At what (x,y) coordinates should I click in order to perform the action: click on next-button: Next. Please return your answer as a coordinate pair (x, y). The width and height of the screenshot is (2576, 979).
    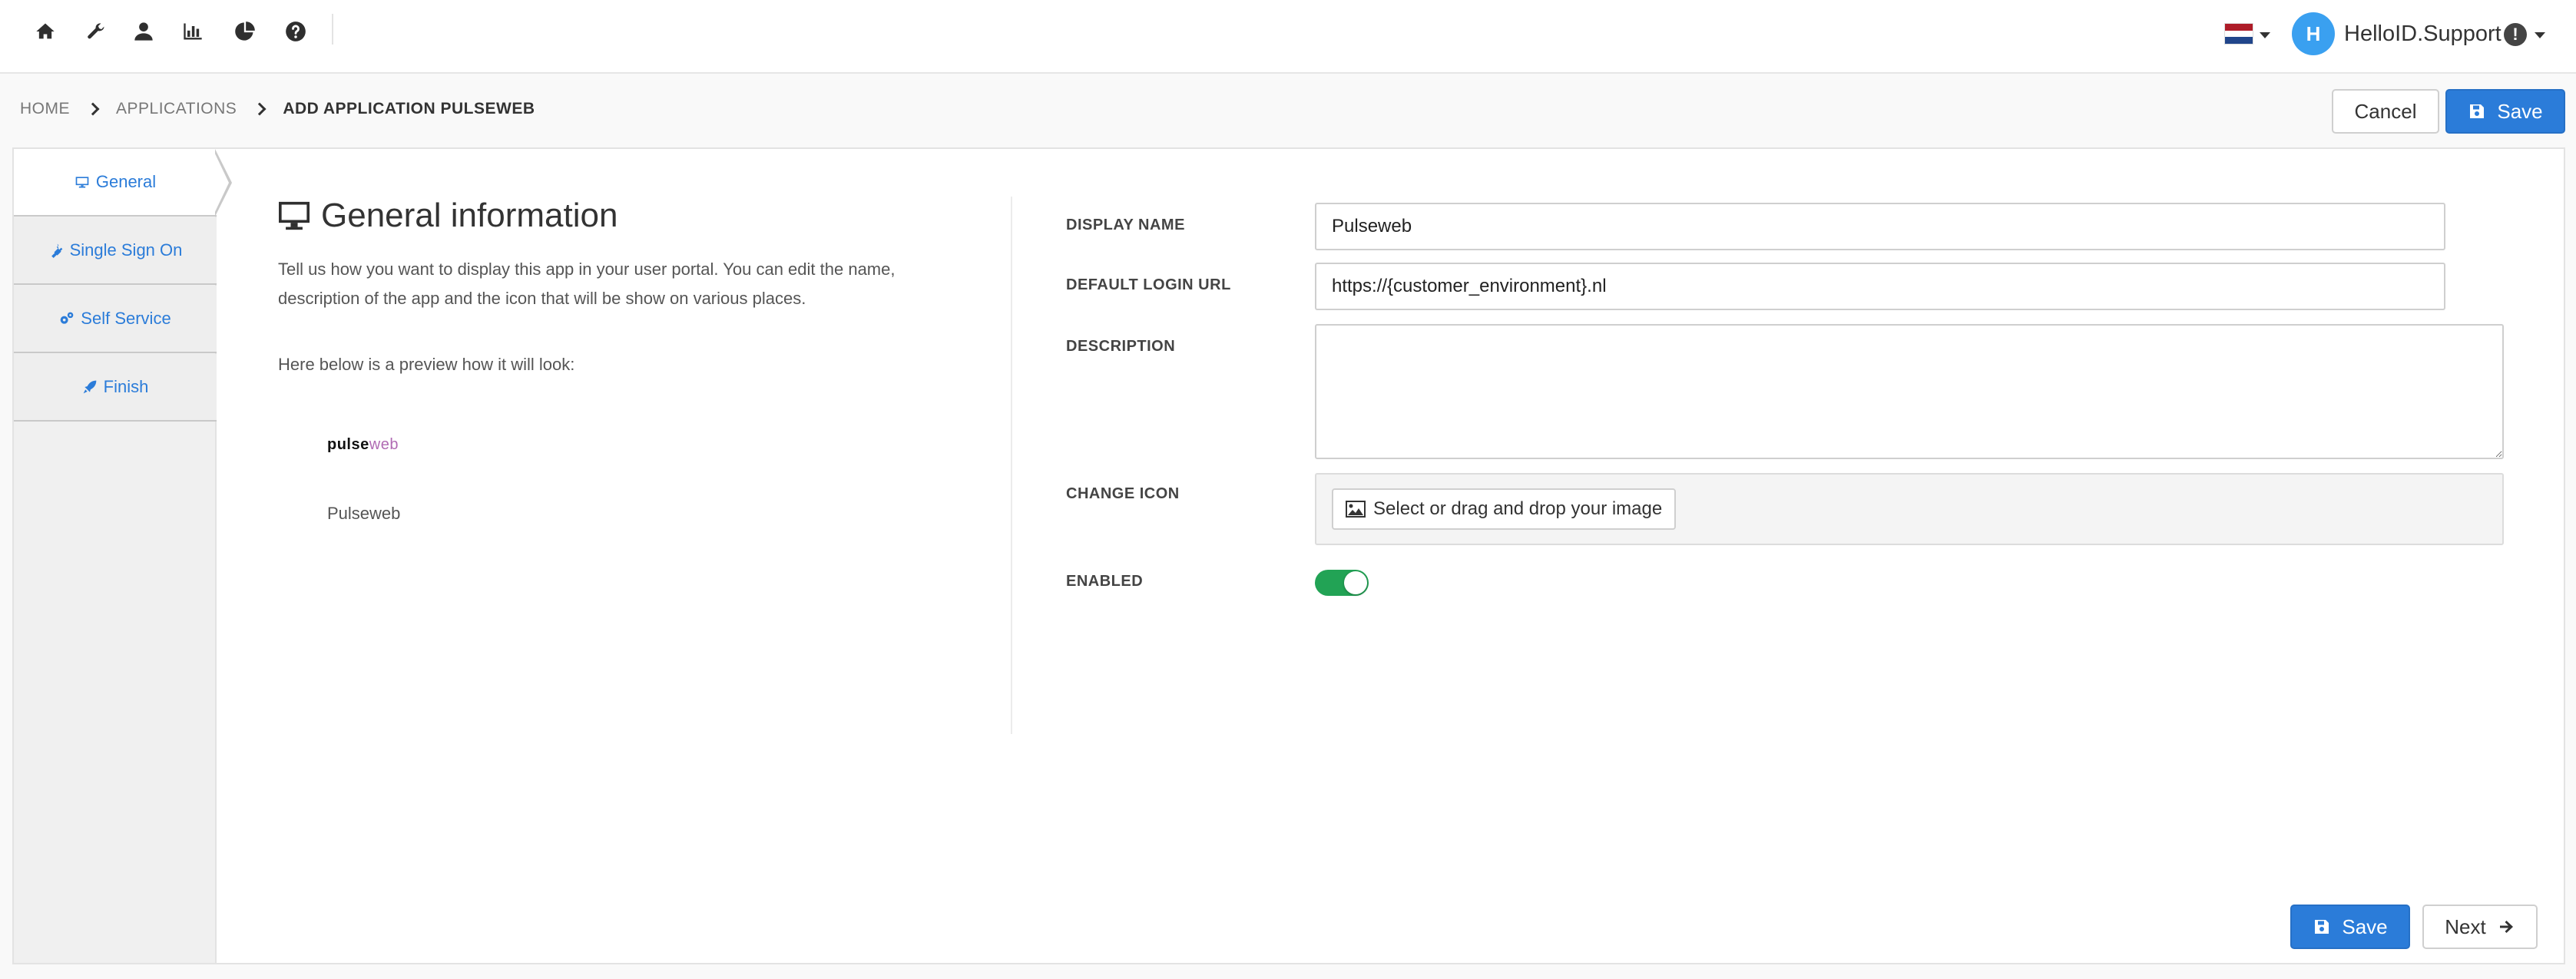
    Looking at the image, I should click on (2480, 927).